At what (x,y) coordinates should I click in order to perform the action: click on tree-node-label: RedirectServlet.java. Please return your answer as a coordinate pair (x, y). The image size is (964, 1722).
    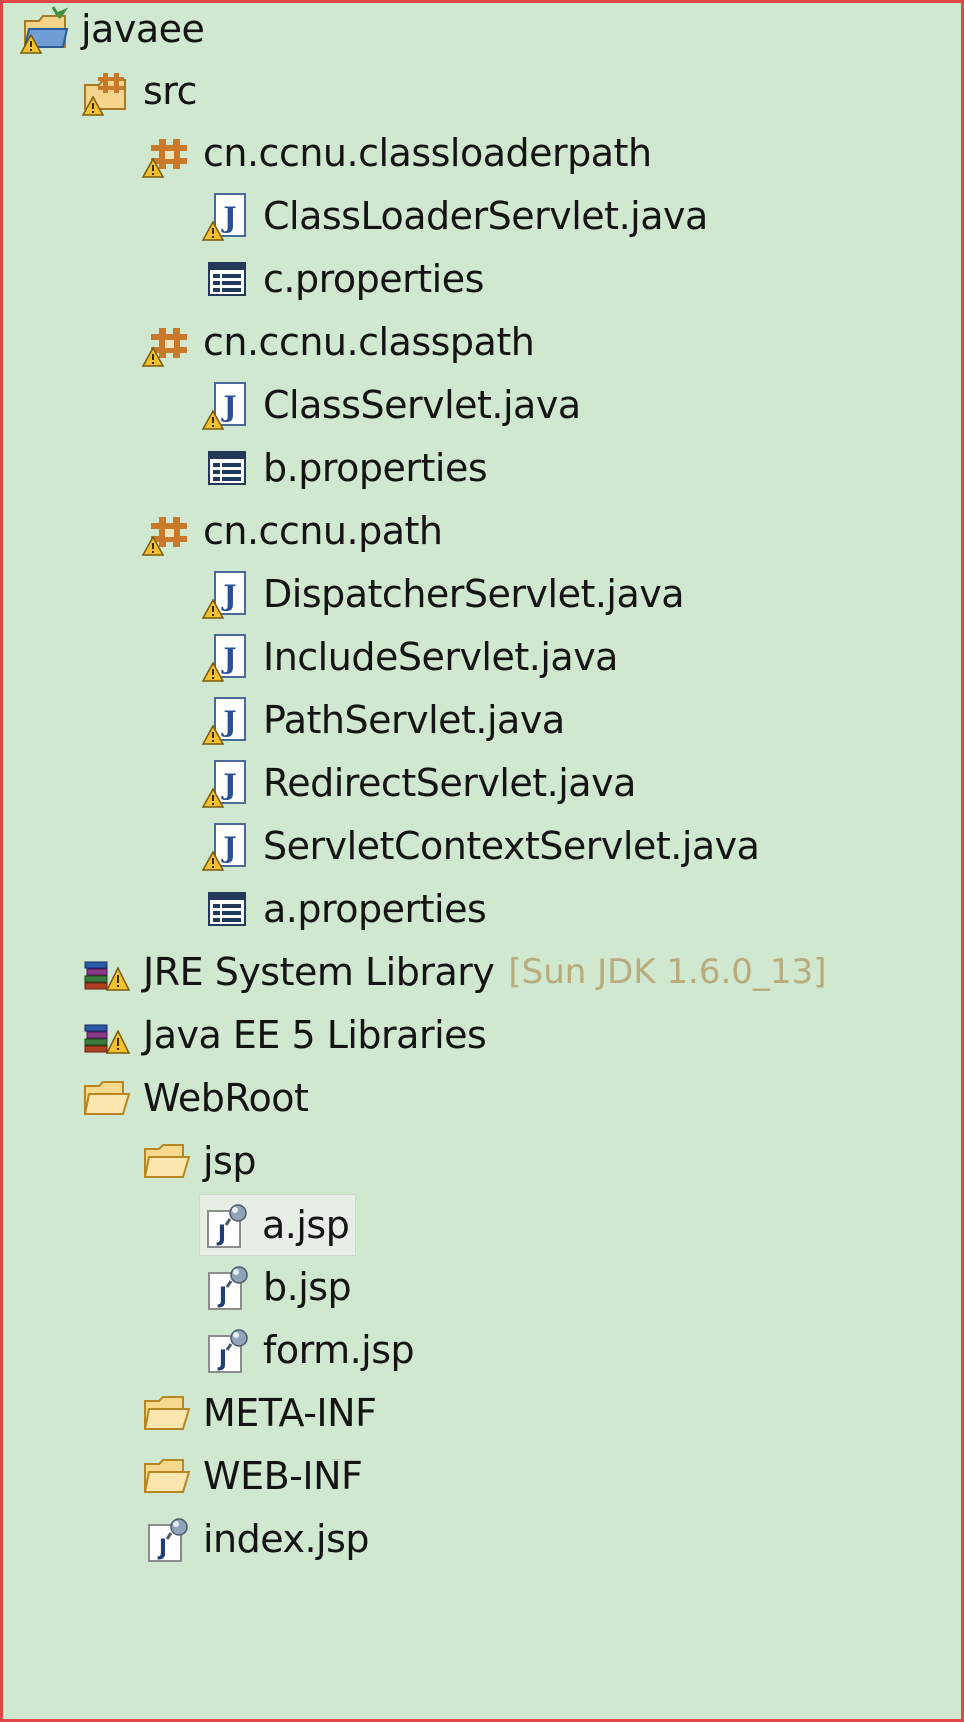
    Looking at the image, I should click on (449, 783).